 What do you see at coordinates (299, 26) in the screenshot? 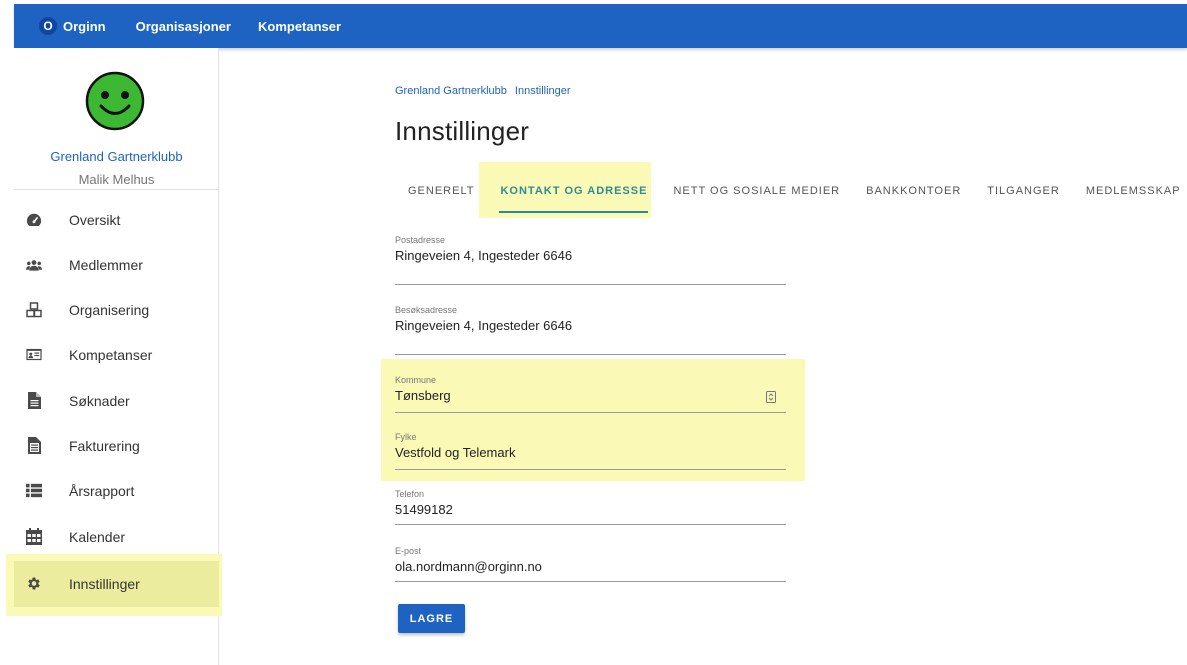
I see `topnav-kompetanser: Kompetanser` at bounding box center [299, 26].